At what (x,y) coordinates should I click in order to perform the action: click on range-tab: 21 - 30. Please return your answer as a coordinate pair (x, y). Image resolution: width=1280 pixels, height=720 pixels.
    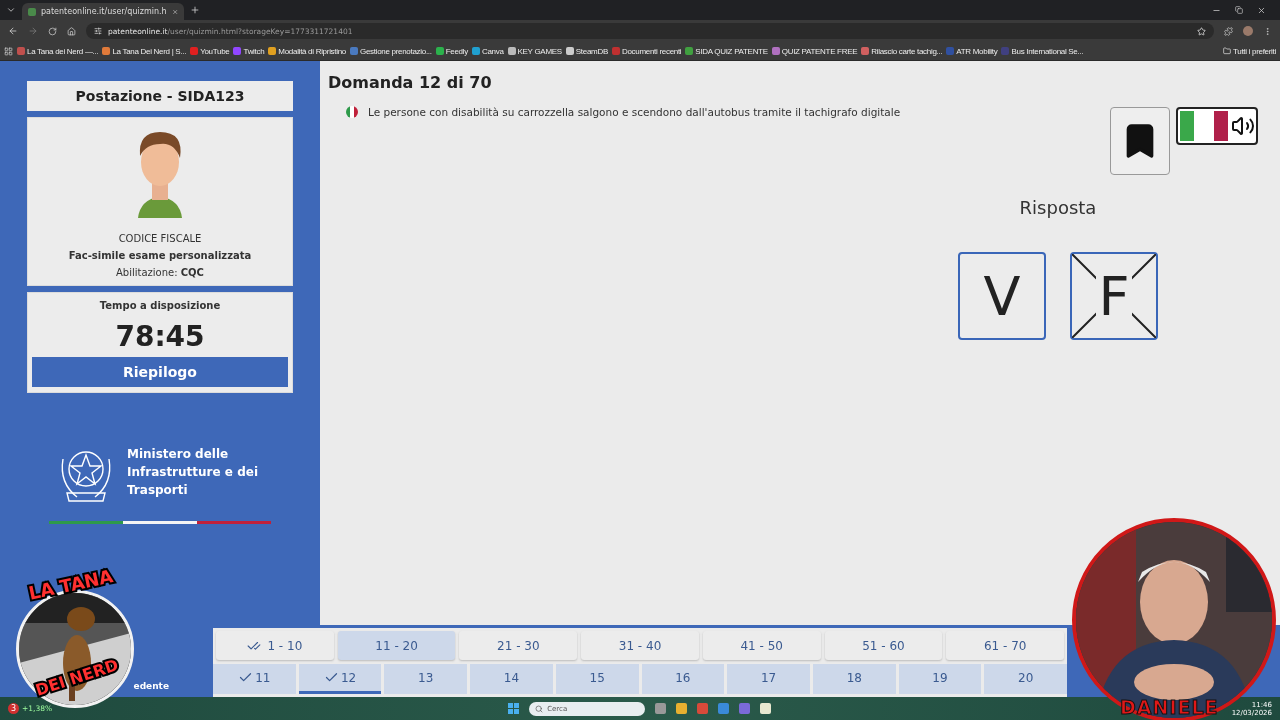
    Looking at the image, I should click on (518, 645).